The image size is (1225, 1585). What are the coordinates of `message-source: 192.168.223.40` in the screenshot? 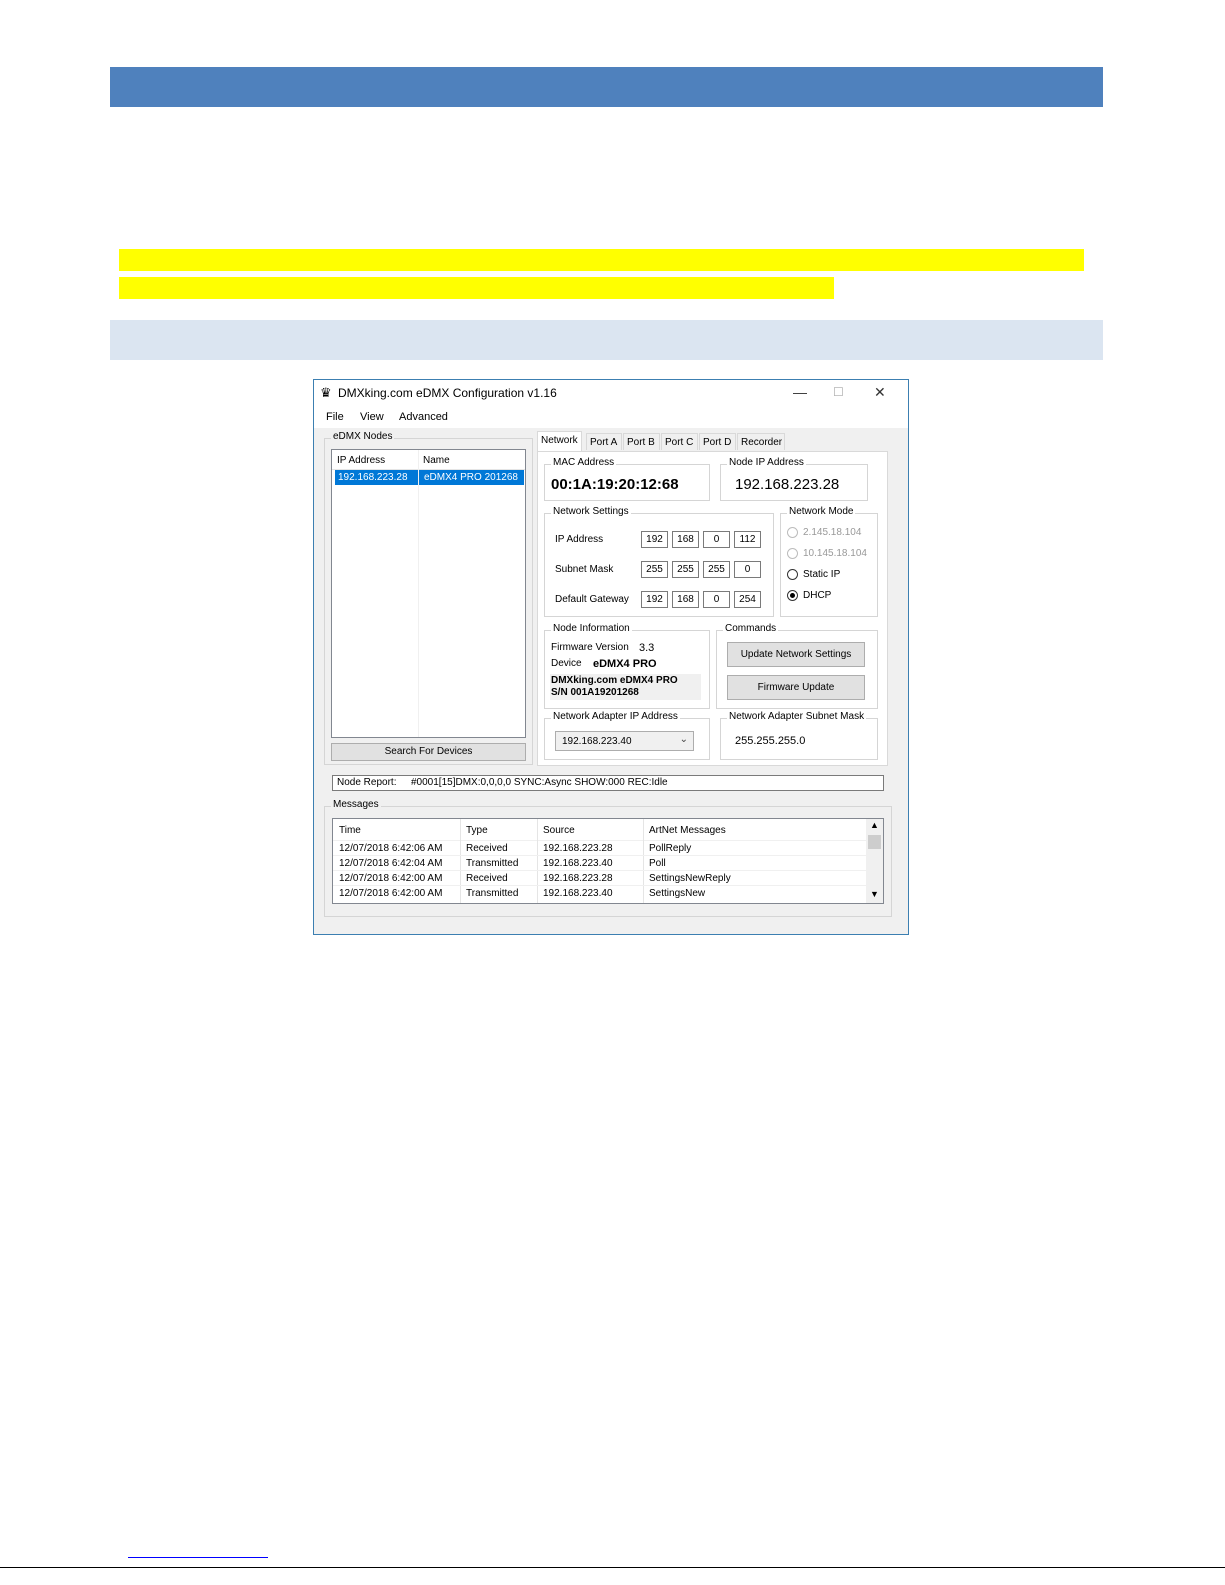 It's located at (578, 863).